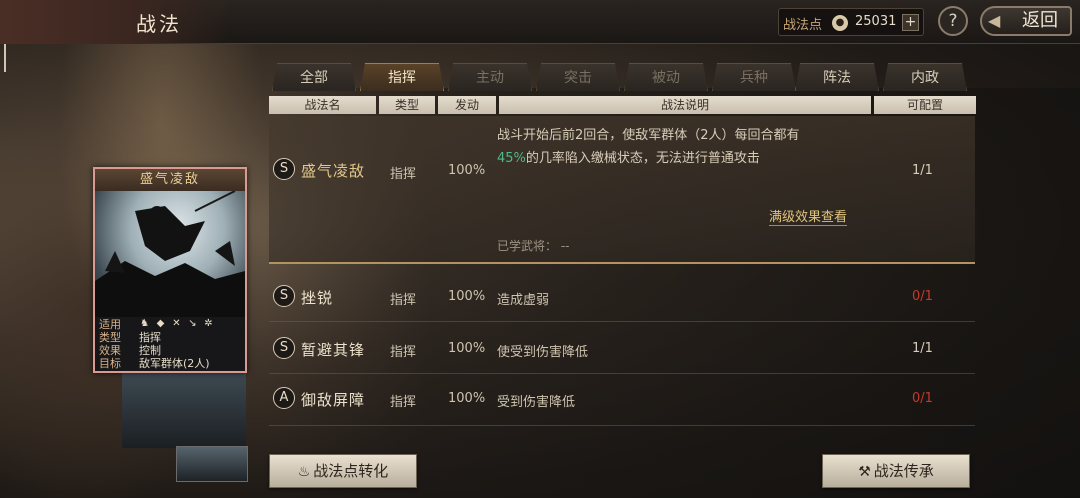 Image resolution: width=1080 pixels, height=498 pixels. Describe the element at coordinates (351, 471) in the screenshot. I see `convert-label: 战法点转化` at that location.